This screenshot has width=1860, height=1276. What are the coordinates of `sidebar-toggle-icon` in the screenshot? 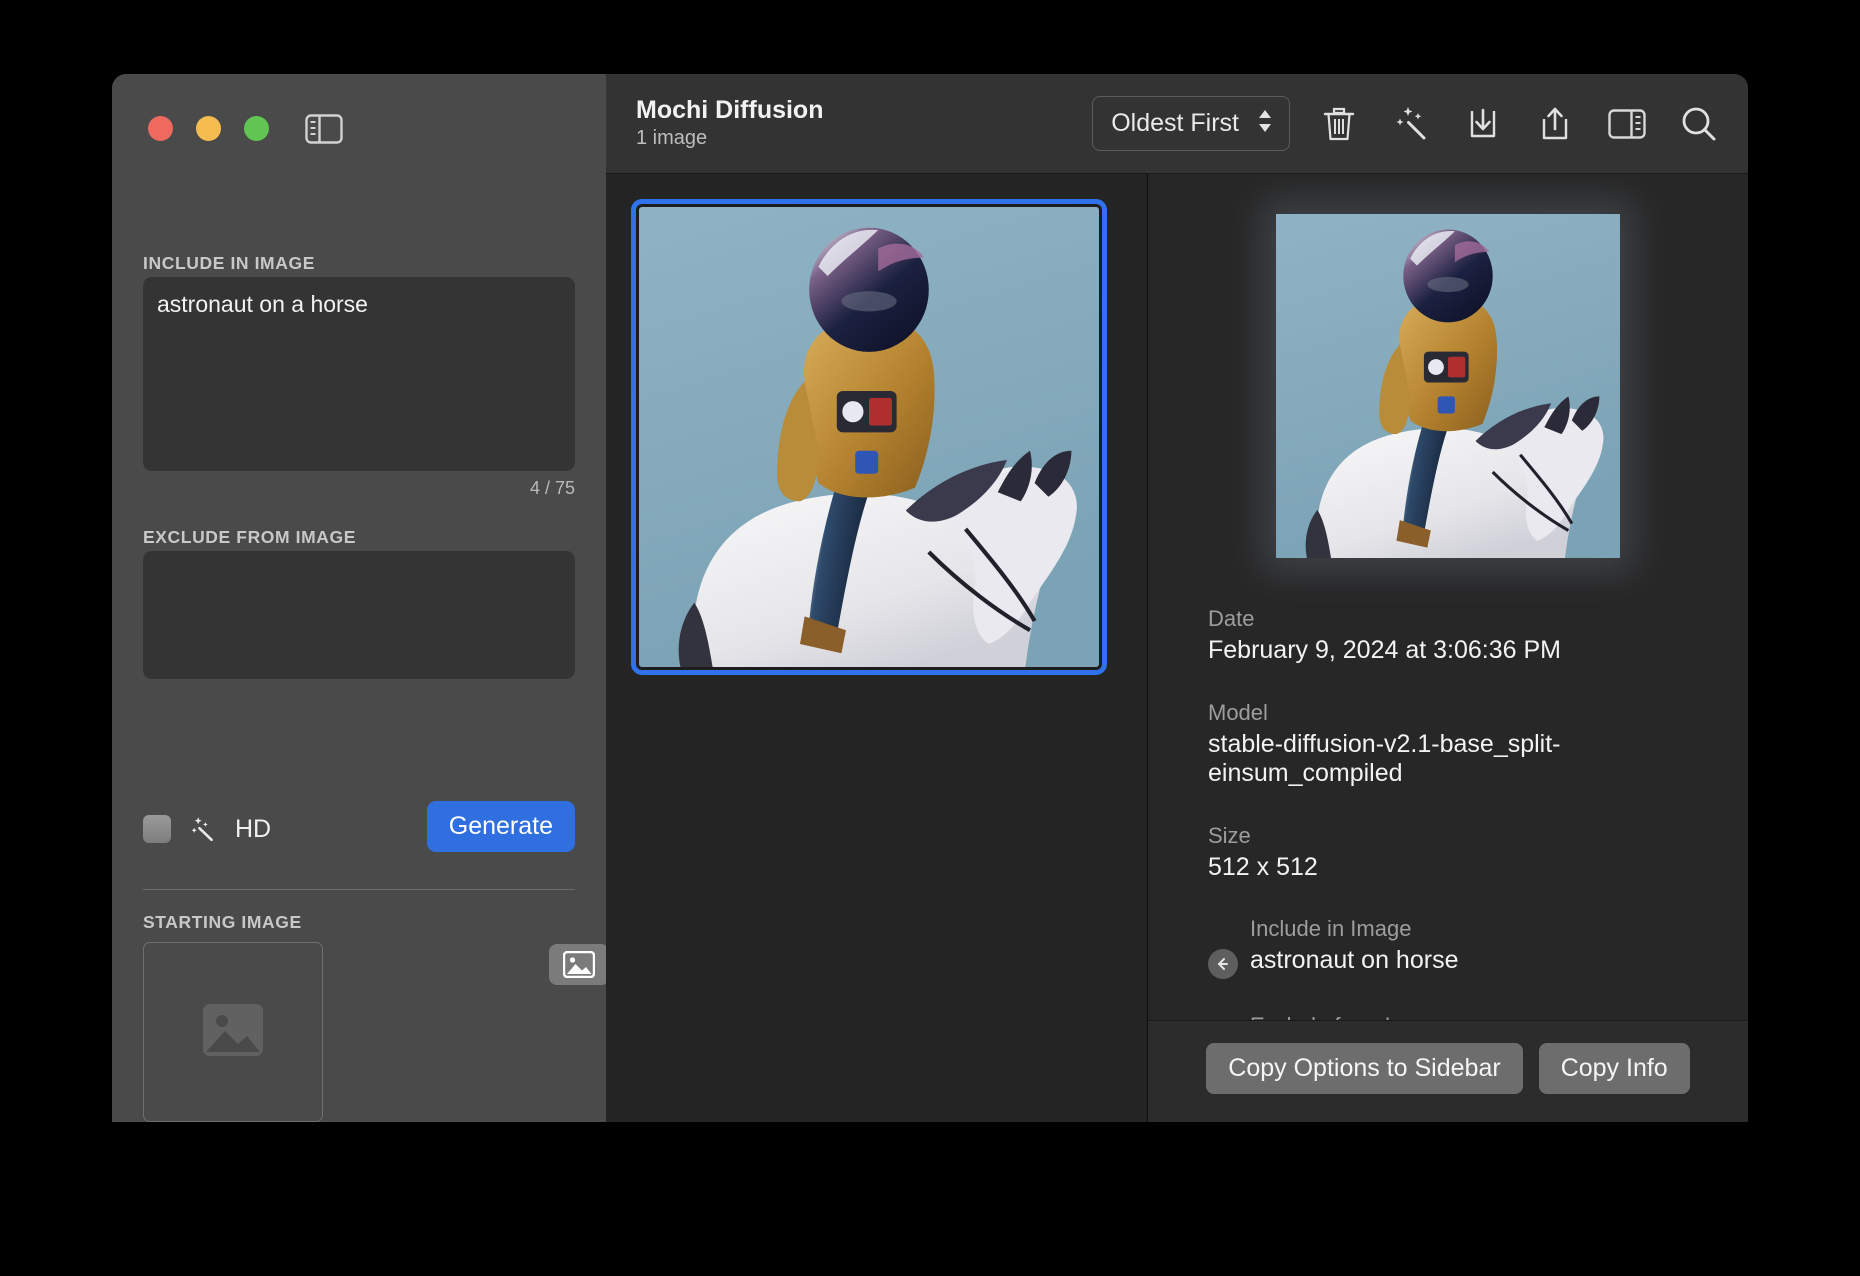 It's located at (324, 129).